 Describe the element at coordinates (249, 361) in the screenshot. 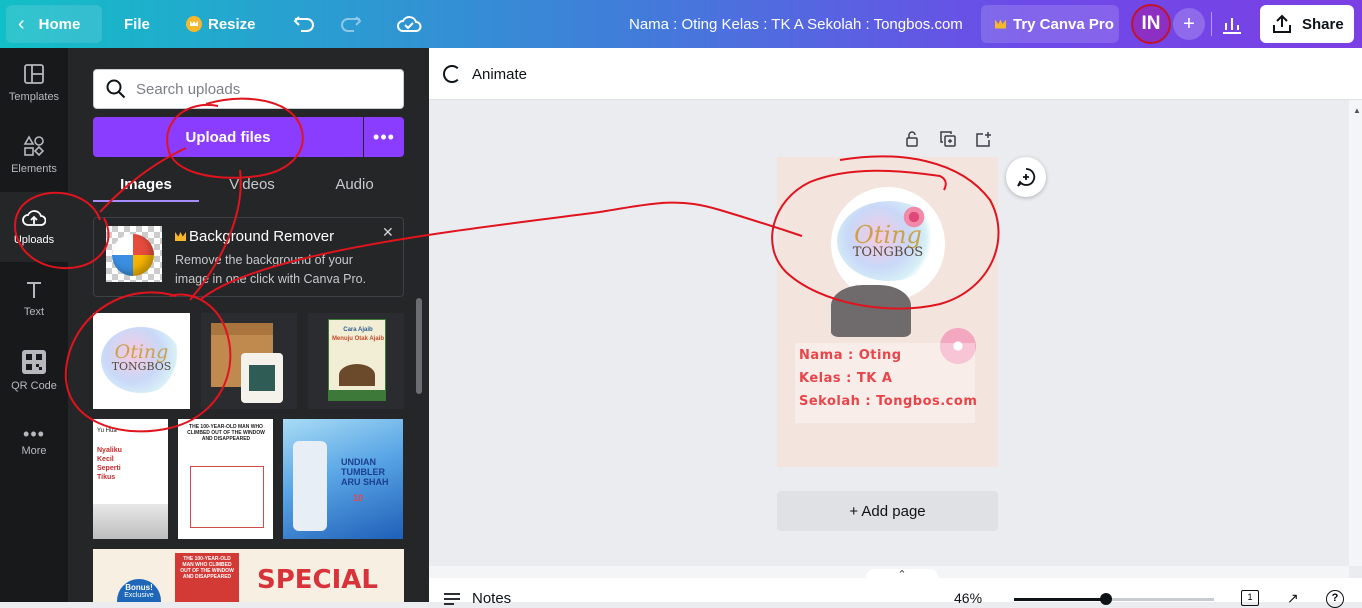

I see `upload-thumbnail-box-candle` at that location.